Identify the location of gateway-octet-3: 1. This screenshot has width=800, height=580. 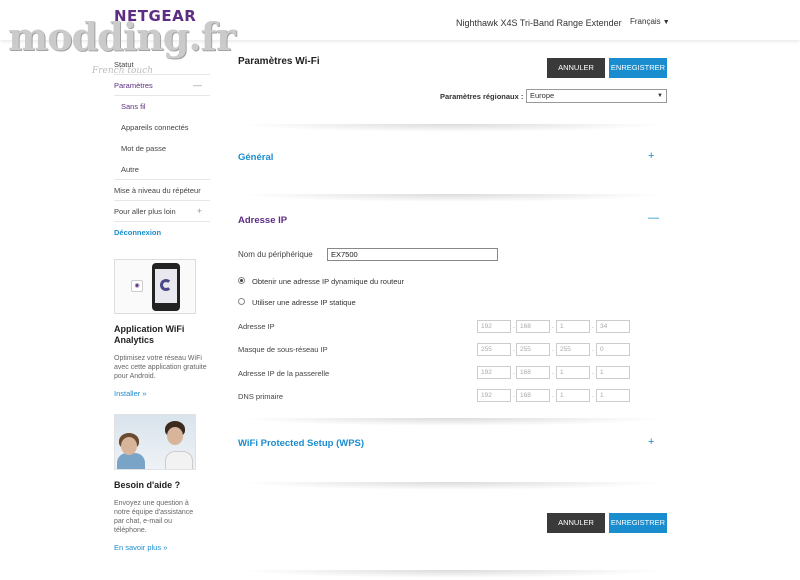
(573, 372).